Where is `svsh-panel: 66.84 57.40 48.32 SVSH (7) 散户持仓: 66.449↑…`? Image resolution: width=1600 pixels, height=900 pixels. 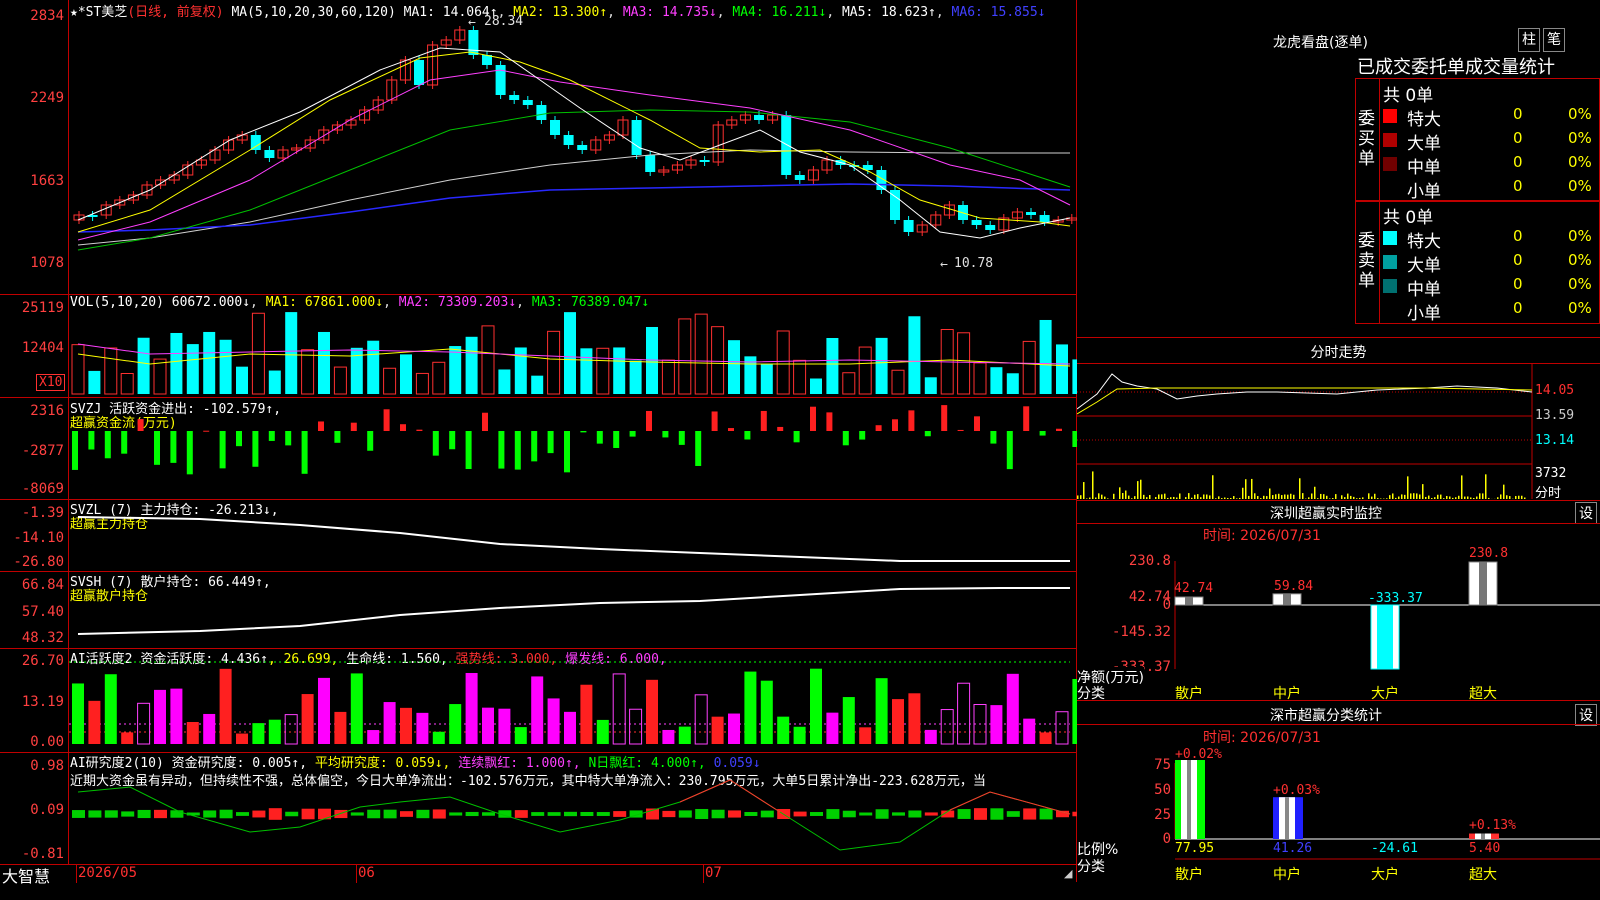 svsh-panel: 66.84 57.40 48.32 SVSH (7) 散户持仓: 66.449↑… is located at coordinates (538, 610).